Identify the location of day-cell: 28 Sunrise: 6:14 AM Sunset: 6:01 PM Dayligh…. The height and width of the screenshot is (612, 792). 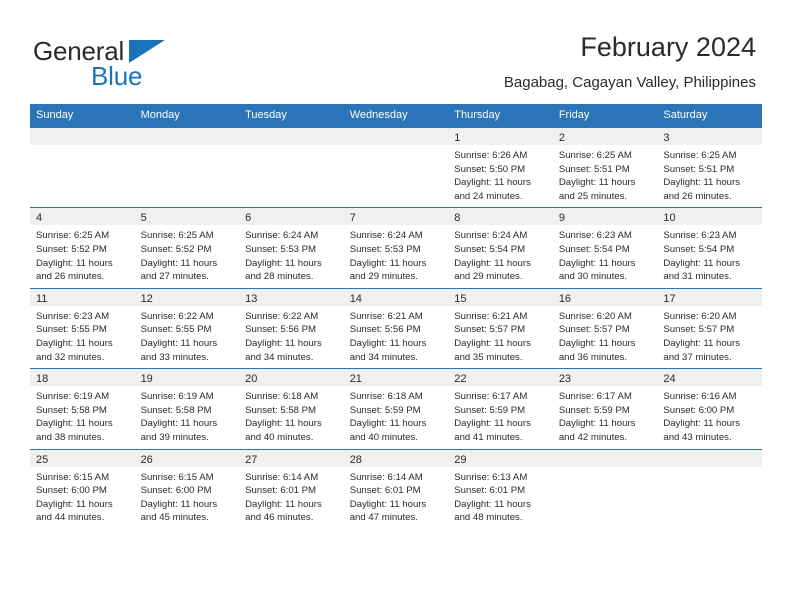
(396, 488).